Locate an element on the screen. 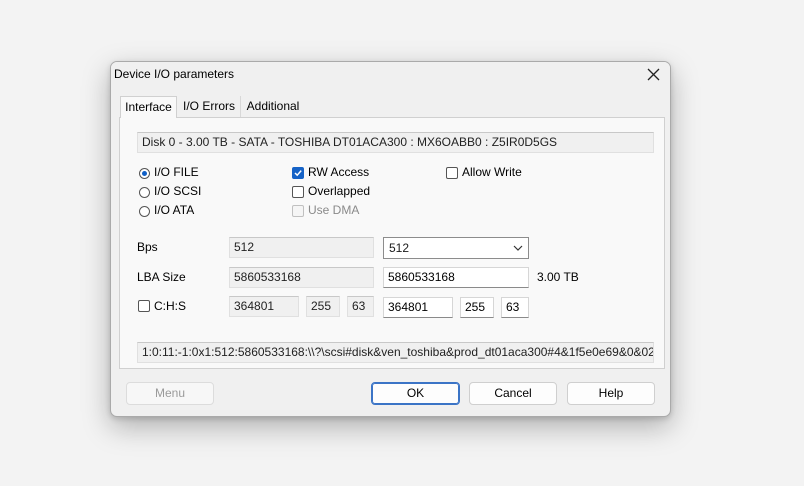 This screenshot has height=486, width=804. overlapped-checkbox is located at coordinates (298, 192).